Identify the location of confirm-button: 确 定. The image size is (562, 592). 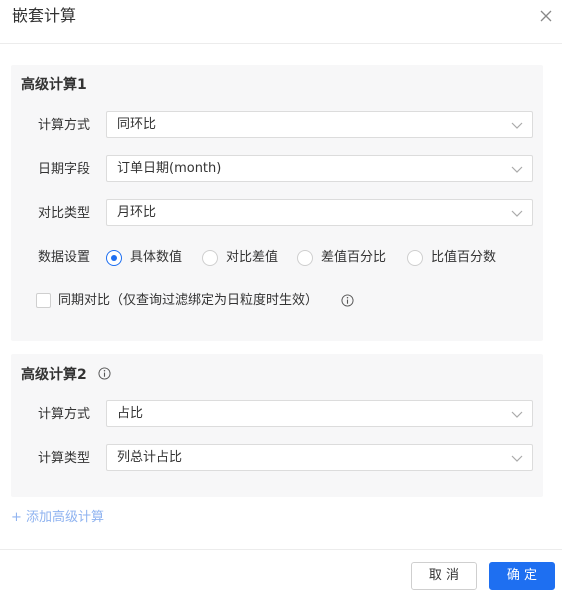
(522, 576).